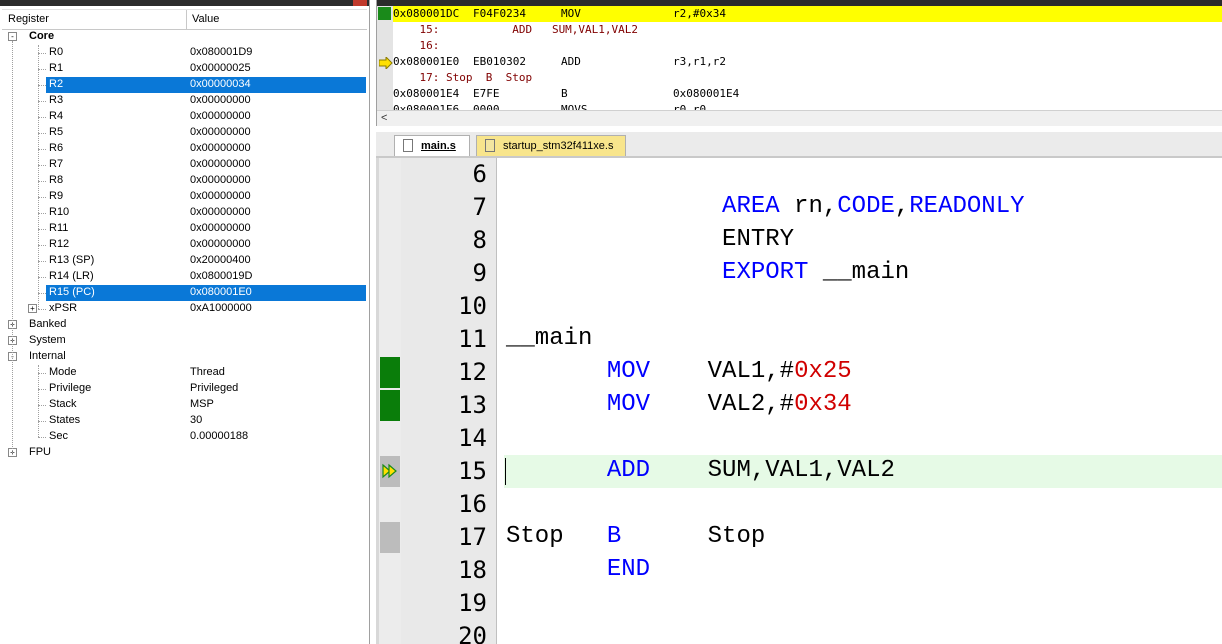  I want to click on register-row: R3 0x00000000, so click(184, 101).